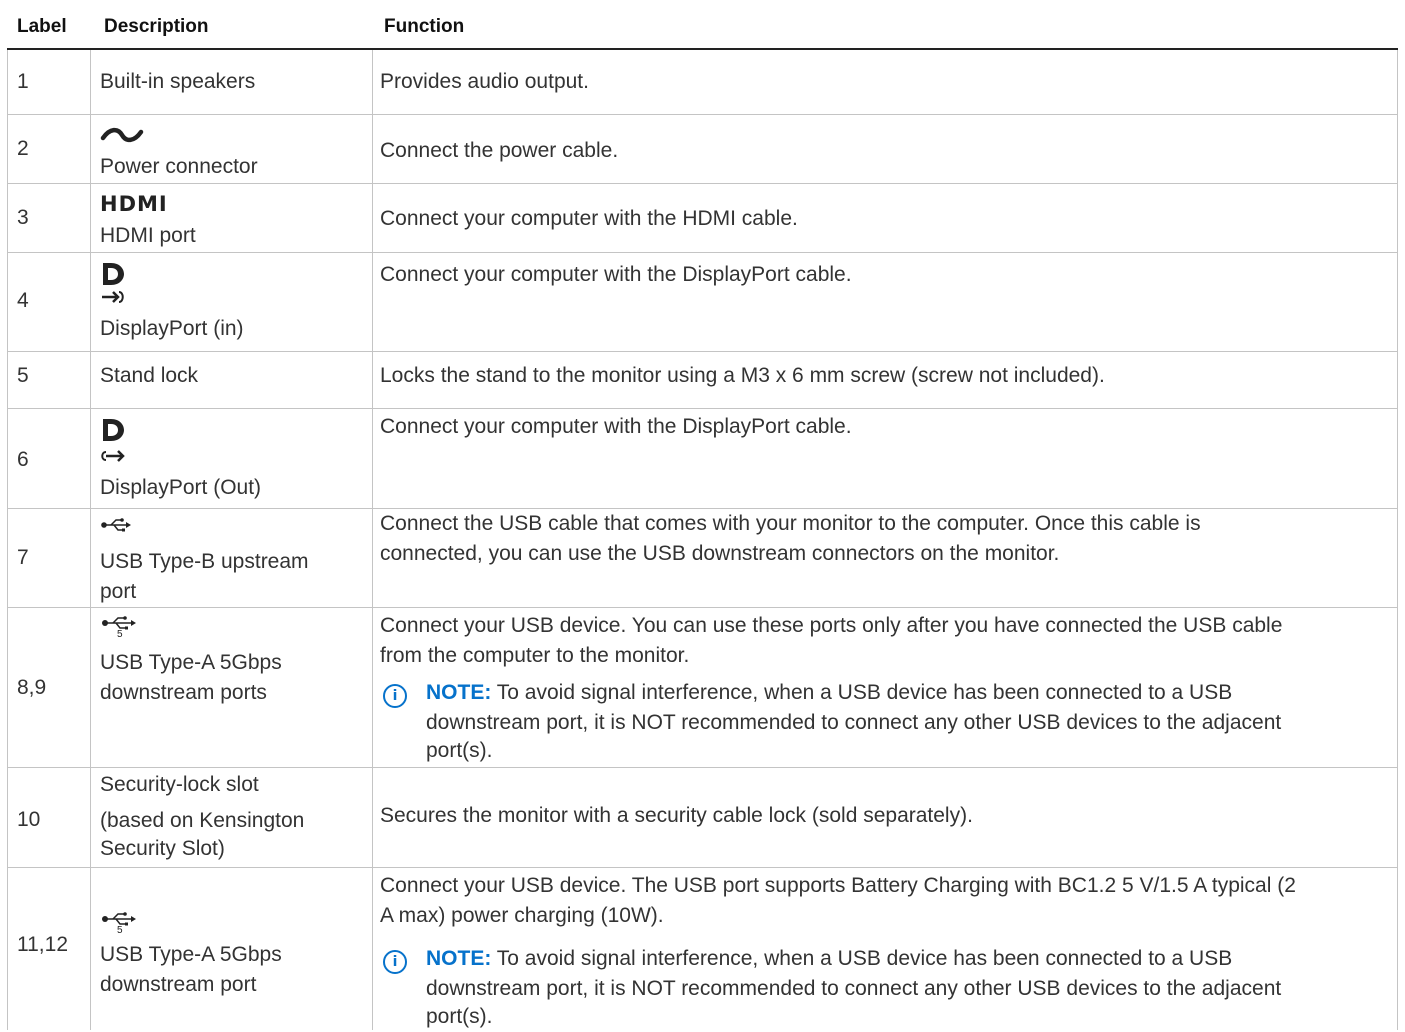 Image resolution: width=1405 pixels, height=1032 pixels. What do you see at coordinates (122, 135) in the screenshot?
I see `ac-power-icon` at bounding box center [122, 135].